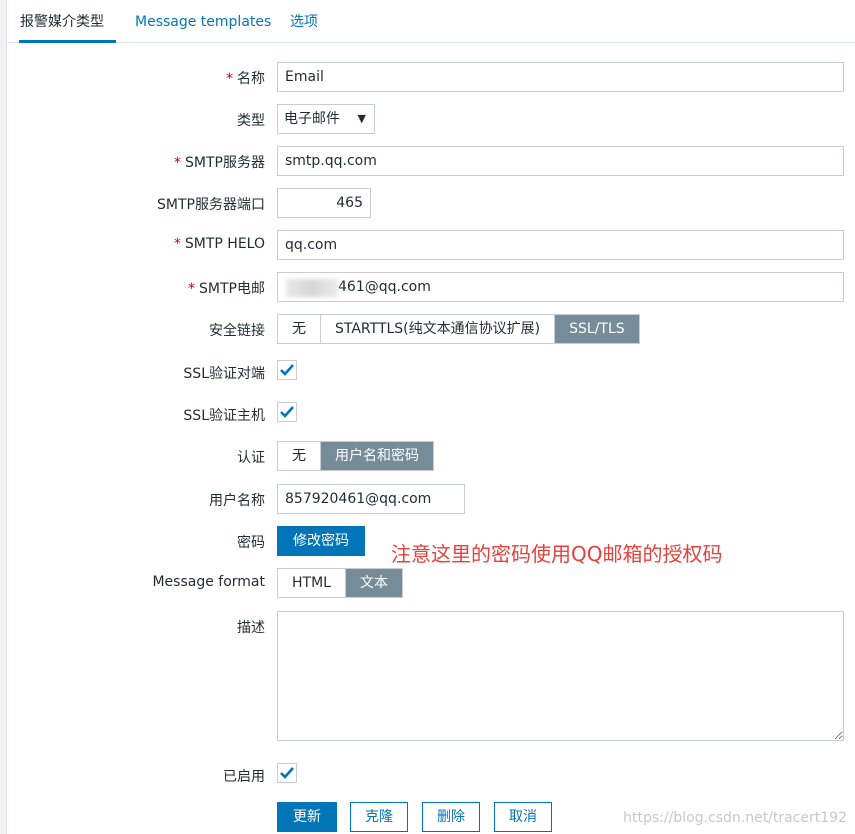 This screenshot has width=855, height=834. What do you see at coordinates (299, 456) in the screenshot?
I see `auth-option-none: 无` at bounding box center [299, 456].